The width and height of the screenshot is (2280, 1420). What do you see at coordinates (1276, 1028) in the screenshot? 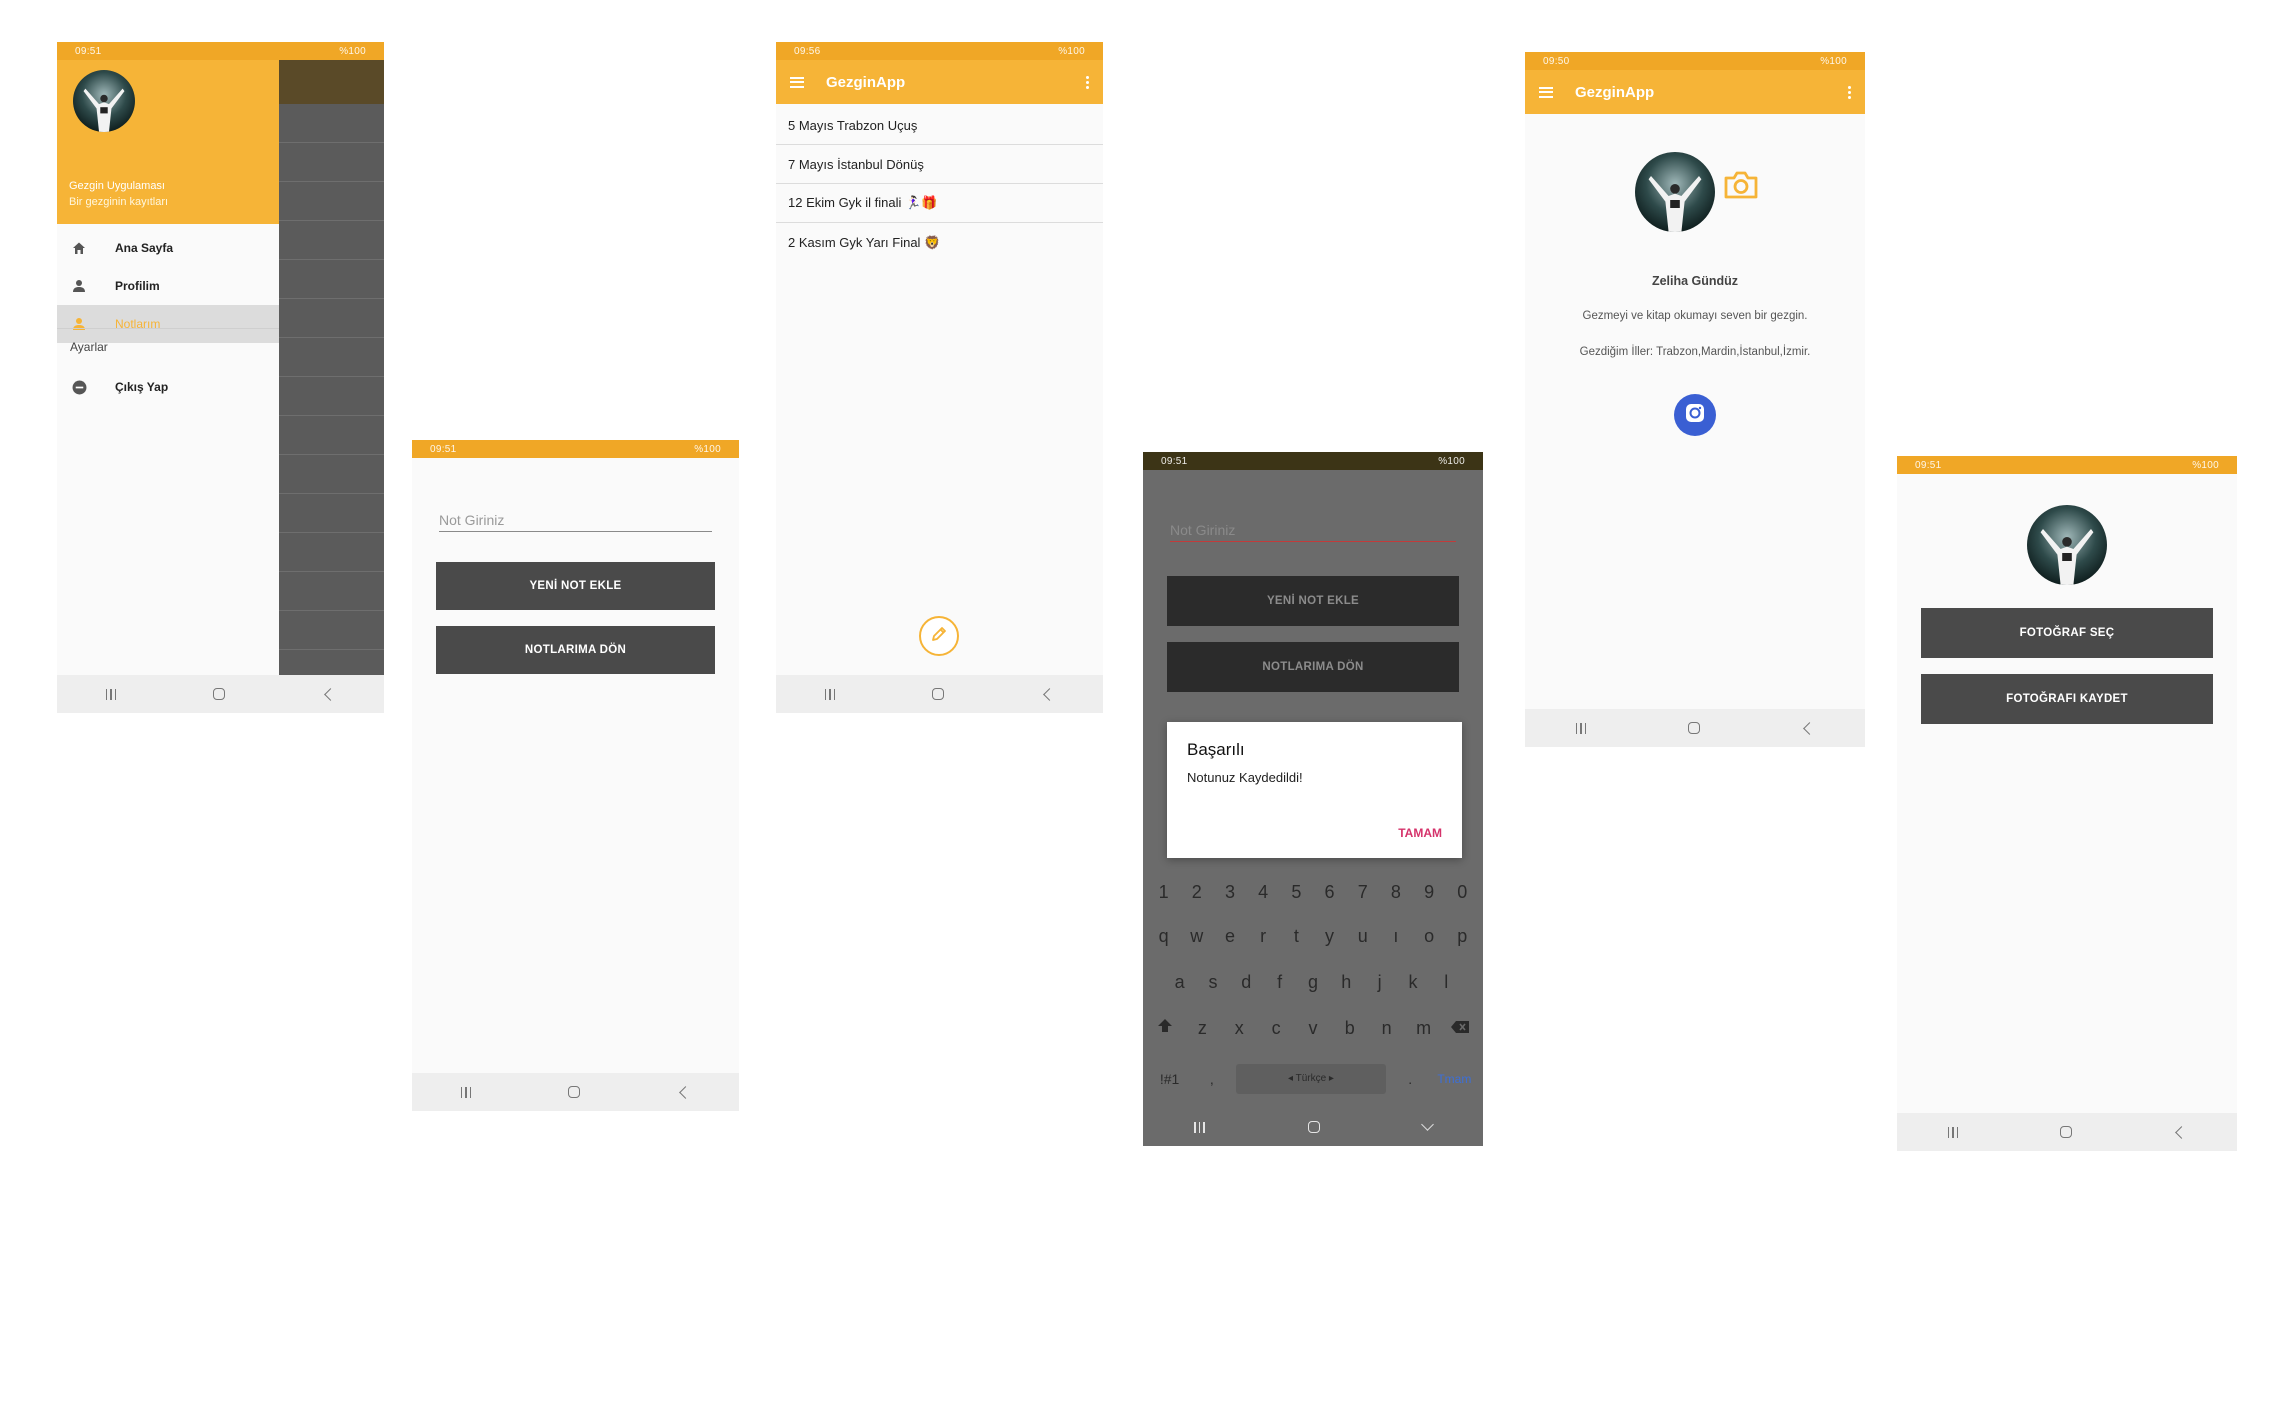
I see `key: c` at bounding box center [1276, 1028].